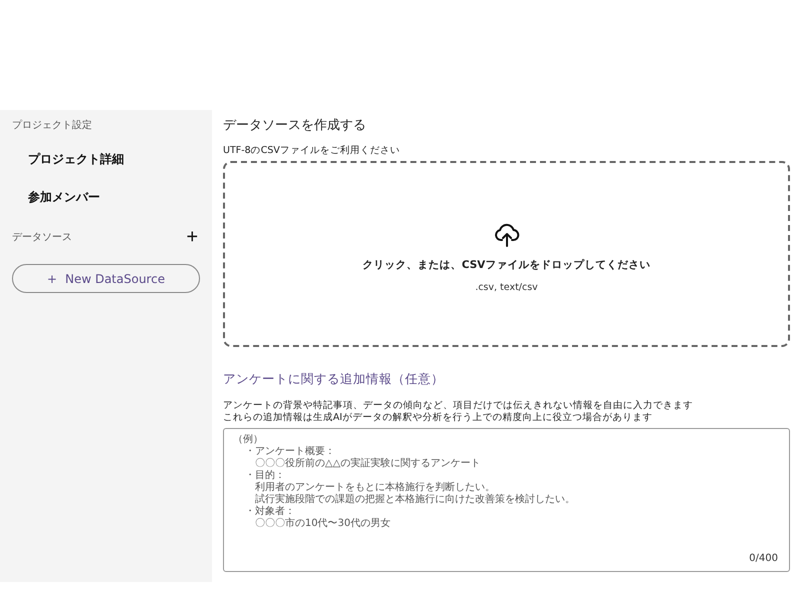 This screenshot has width=800, height=600. Describe the element at coordinates (265, 476) in the screenshot. I see `placeholder-text: ・目的：` at that location.